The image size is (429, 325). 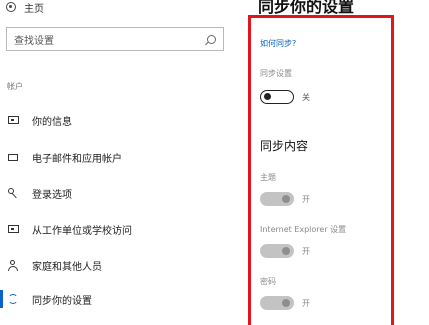 What do you see at coordinates (117, 193) in the screenshot?
I see `sidebar-item-sign-in-options: 登录选项` at bounding box center [117, 193].